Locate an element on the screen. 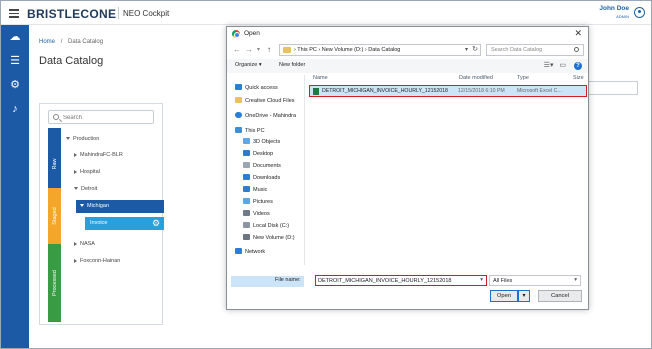 Image resolution: width=652 pixels, height=349 pixels. column-size: Size is located at coordinates (578, 78).